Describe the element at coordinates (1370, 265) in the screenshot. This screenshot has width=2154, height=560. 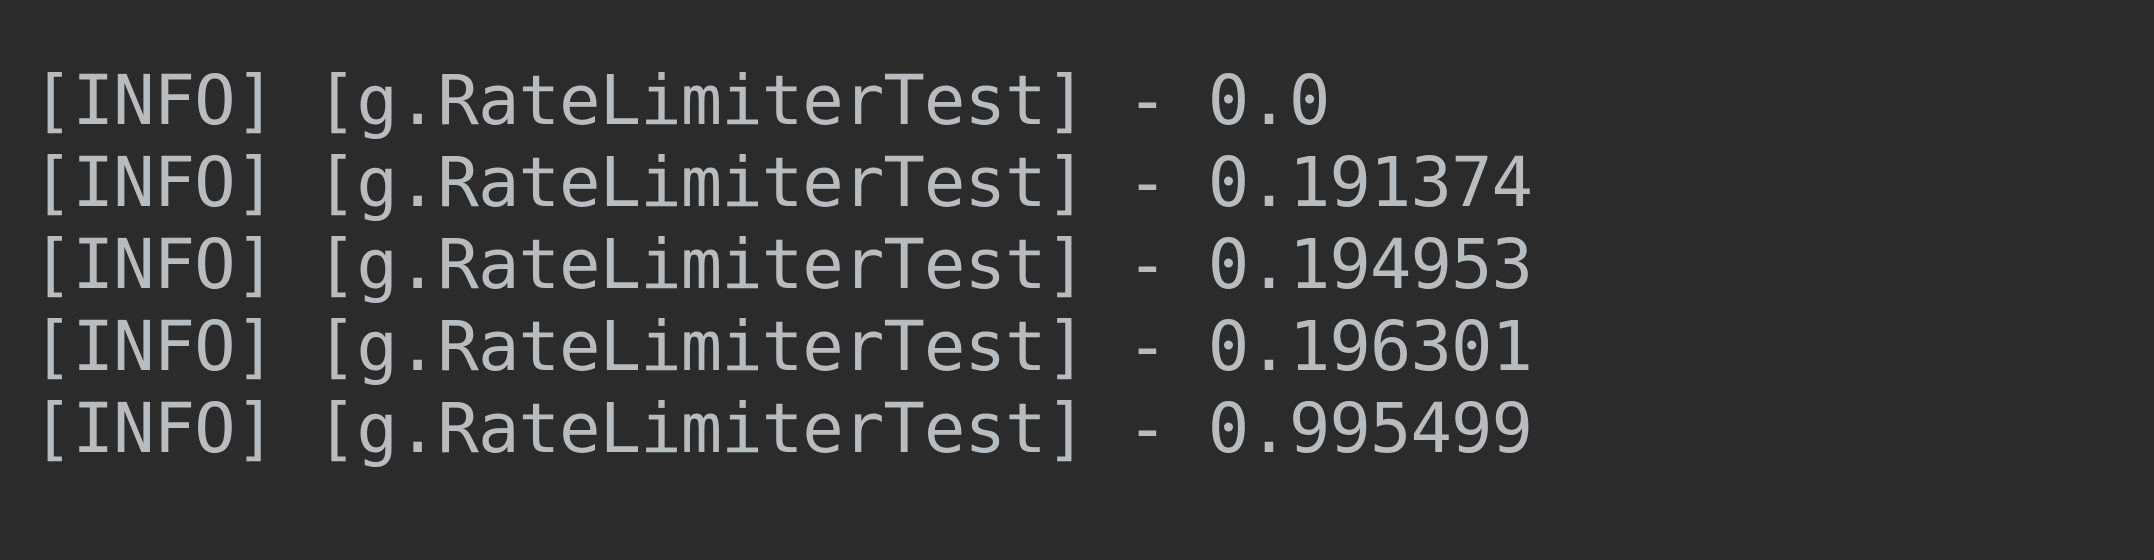
I see `log-value: 0.194953` at that location.